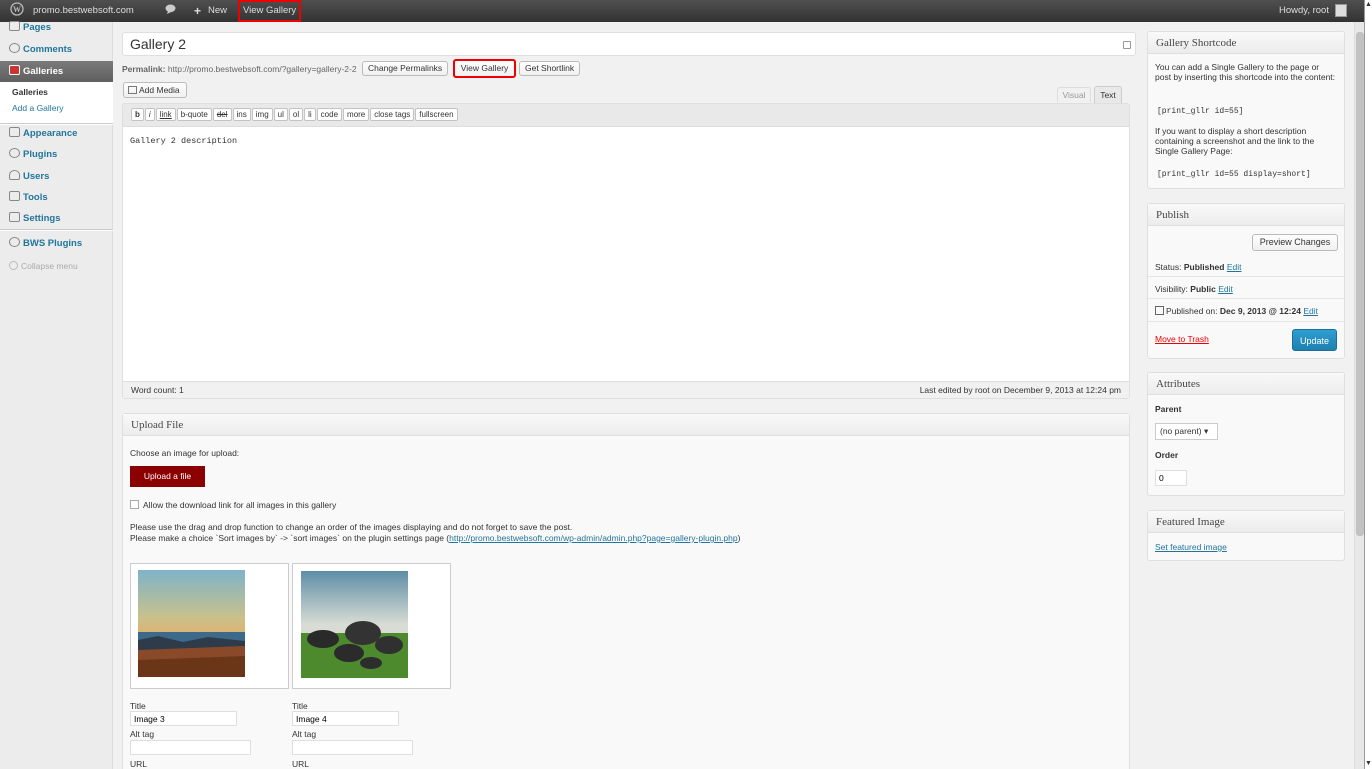 This screenshot has height=769, width=1372. I want to click on choose-image-label: Choose an image for upload:, so click(185, 453).